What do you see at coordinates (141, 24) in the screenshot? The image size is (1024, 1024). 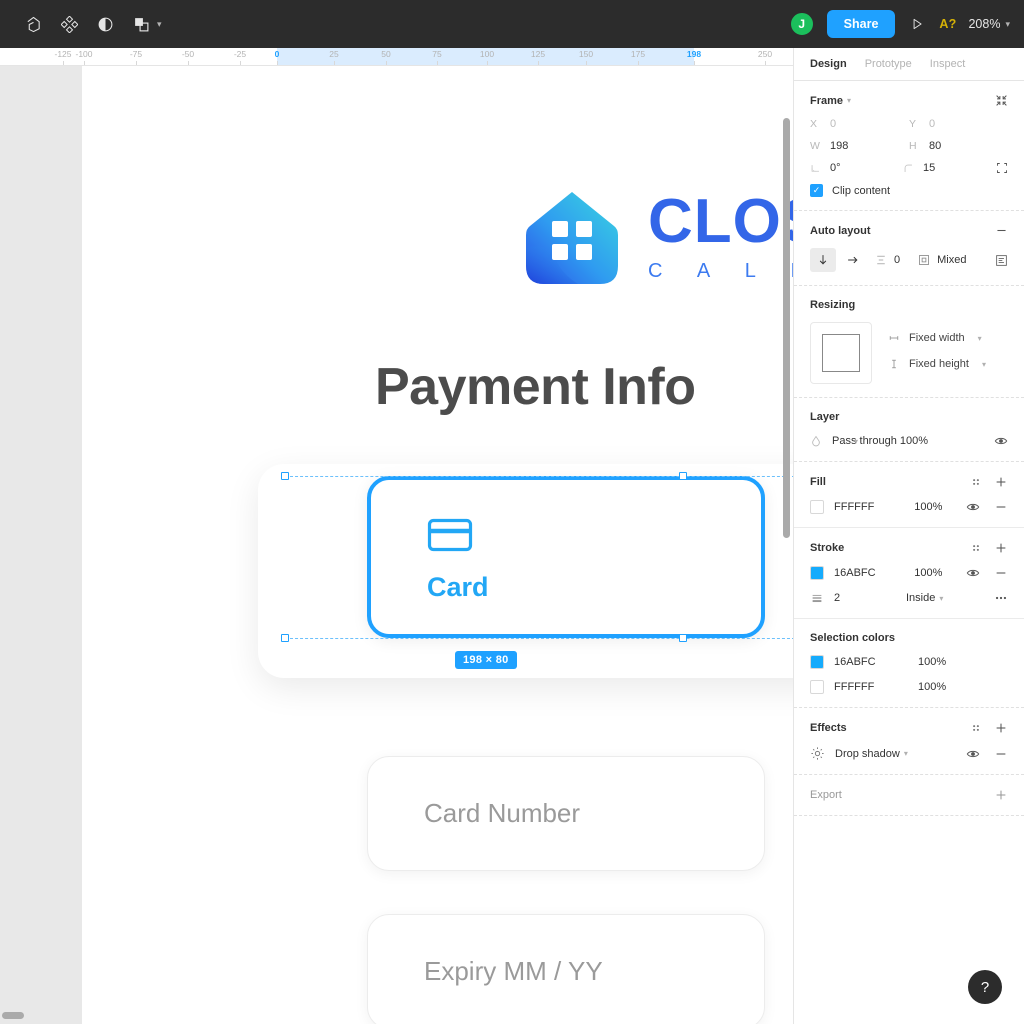 I see `boolean-union-icon` at bounding box center [141, 24].